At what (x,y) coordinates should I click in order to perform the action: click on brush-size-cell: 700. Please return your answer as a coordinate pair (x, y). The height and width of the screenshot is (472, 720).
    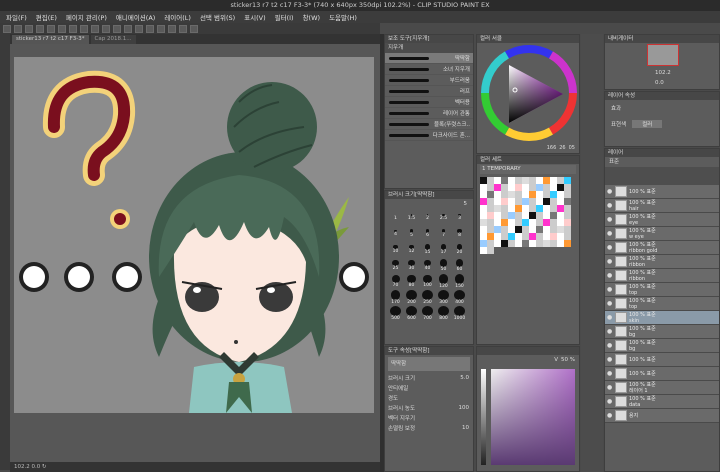
    Looking at the image, I should click on (427, 313).